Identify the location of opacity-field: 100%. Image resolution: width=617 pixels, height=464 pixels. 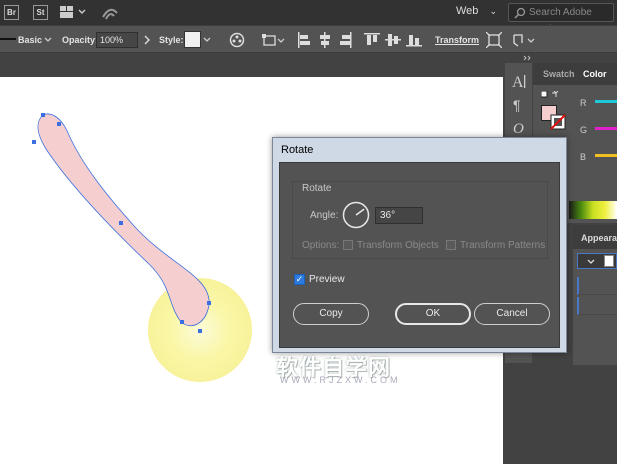
(117, 40).